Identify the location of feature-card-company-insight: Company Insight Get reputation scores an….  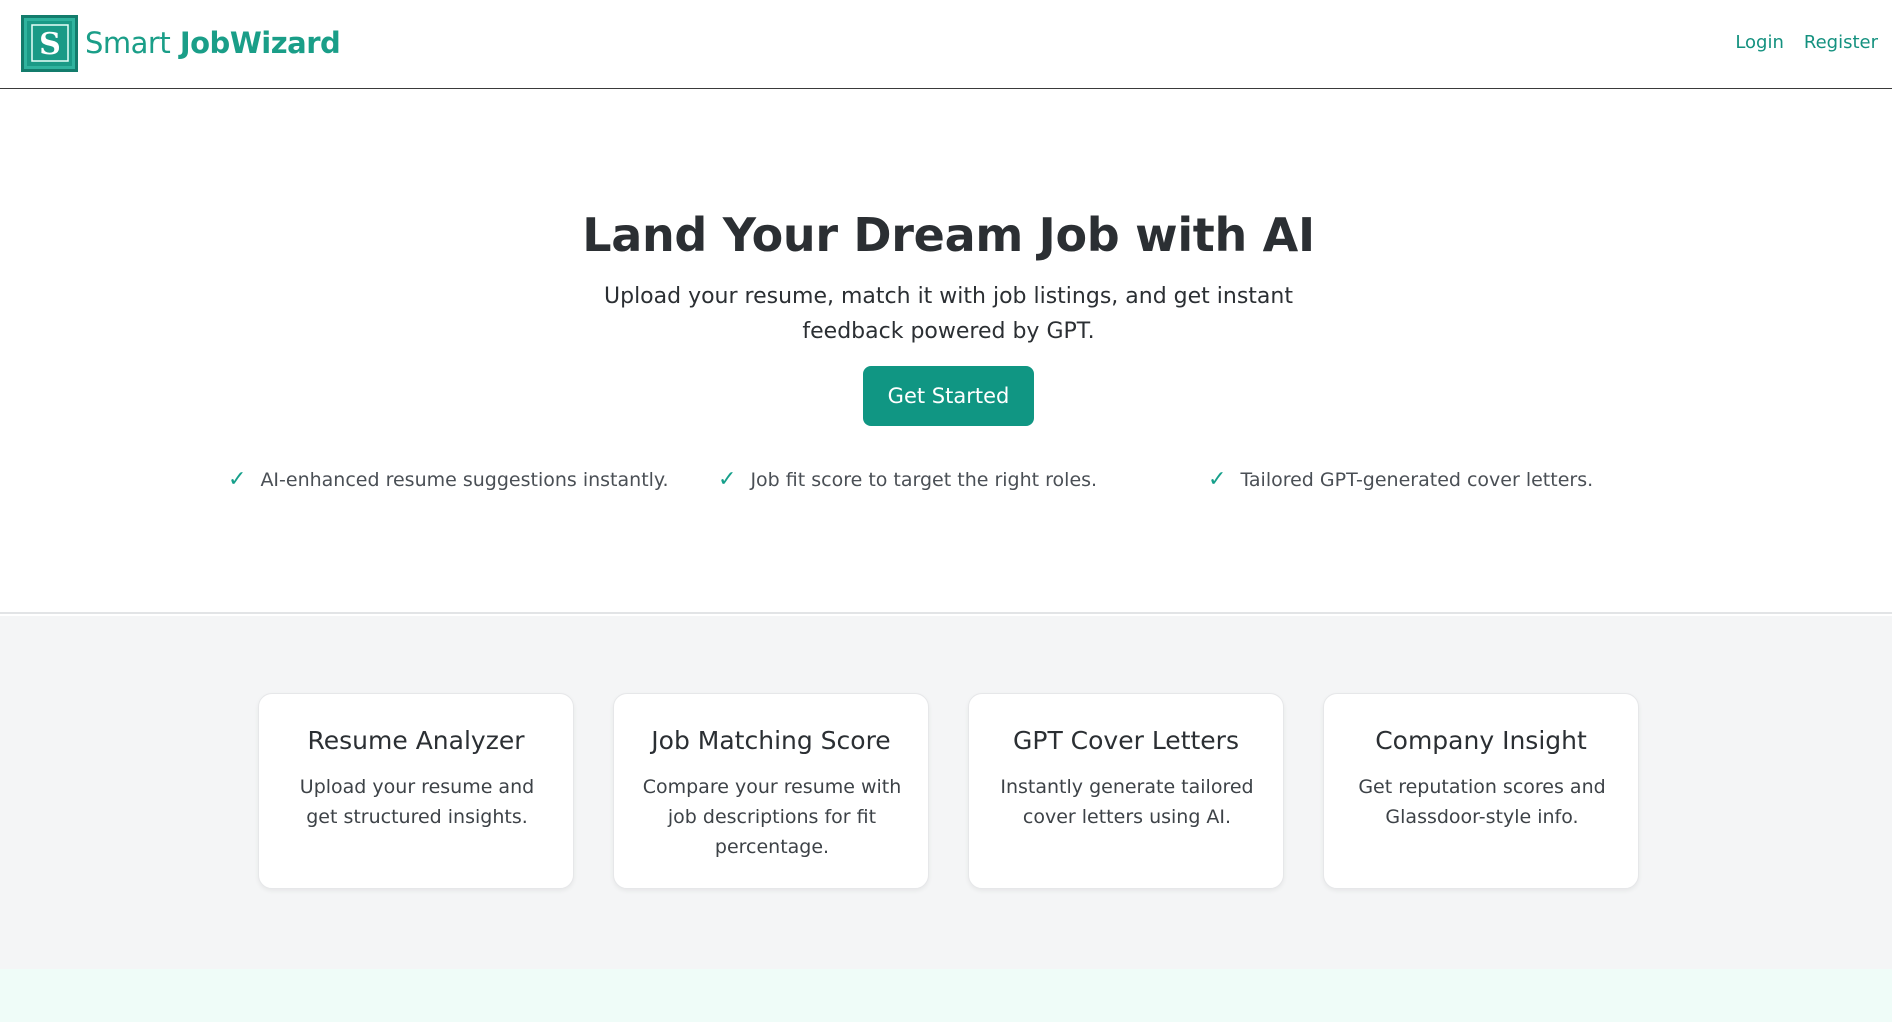
(1481, 791).